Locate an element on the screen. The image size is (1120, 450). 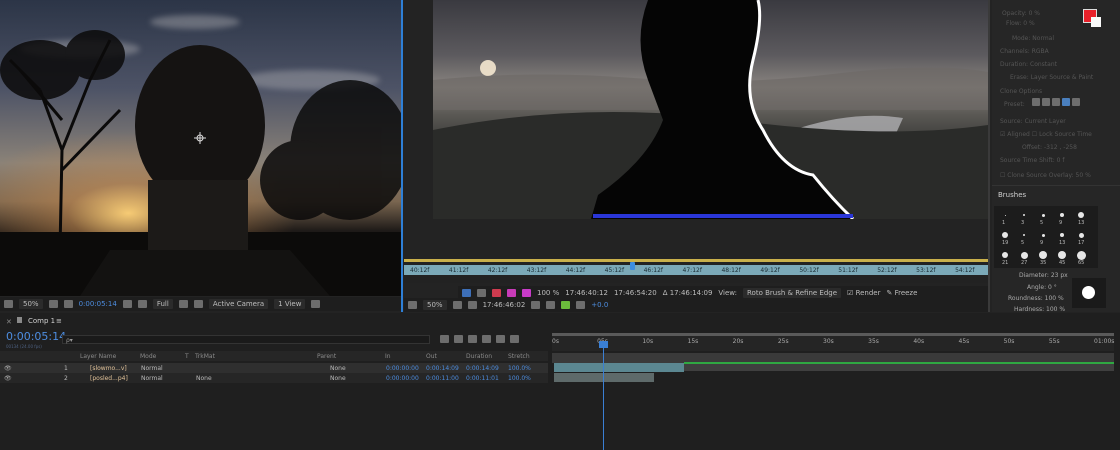
reset-exposure-icon is located at coordinates (581, 305).